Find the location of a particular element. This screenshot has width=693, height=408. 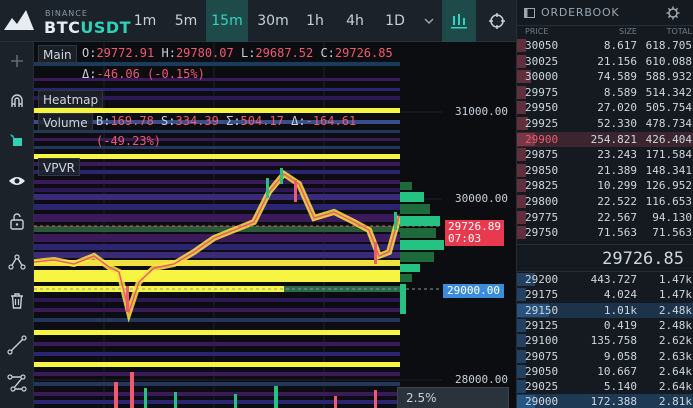

volume-sell-label: S: is located at coordinates (168, 121).